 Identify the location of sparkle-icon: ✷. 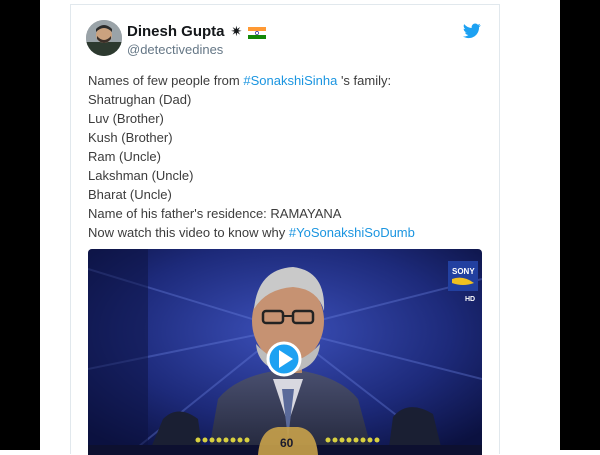
(236, 31).